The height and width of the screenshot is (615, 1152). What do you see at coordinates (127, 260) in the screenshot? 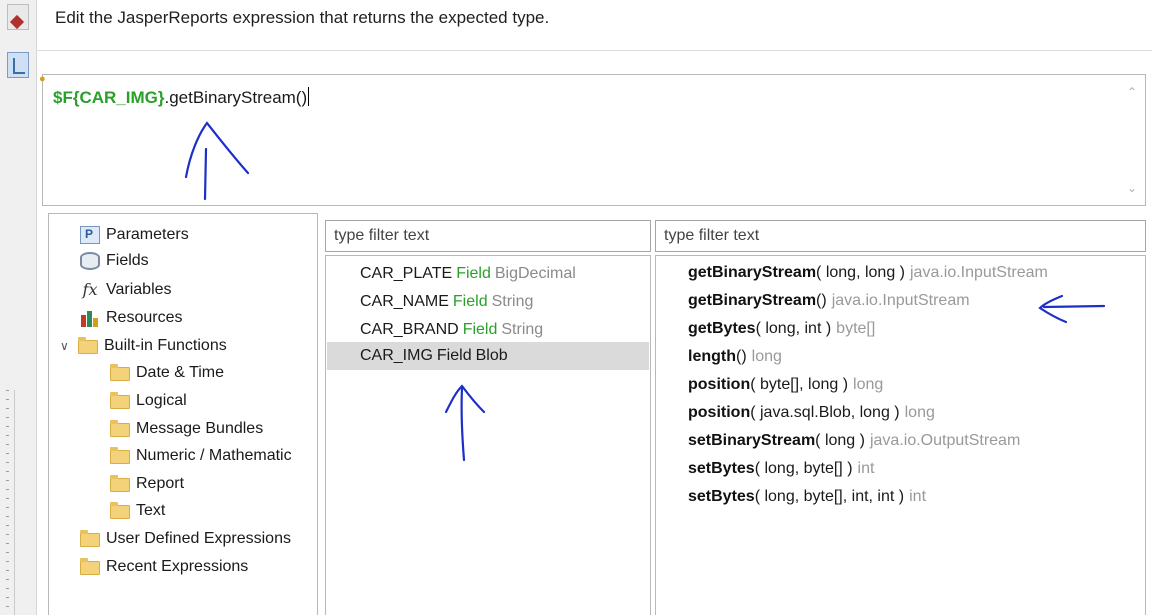
I see `tree-item-label: Fields` at bounding box center [127, 260].